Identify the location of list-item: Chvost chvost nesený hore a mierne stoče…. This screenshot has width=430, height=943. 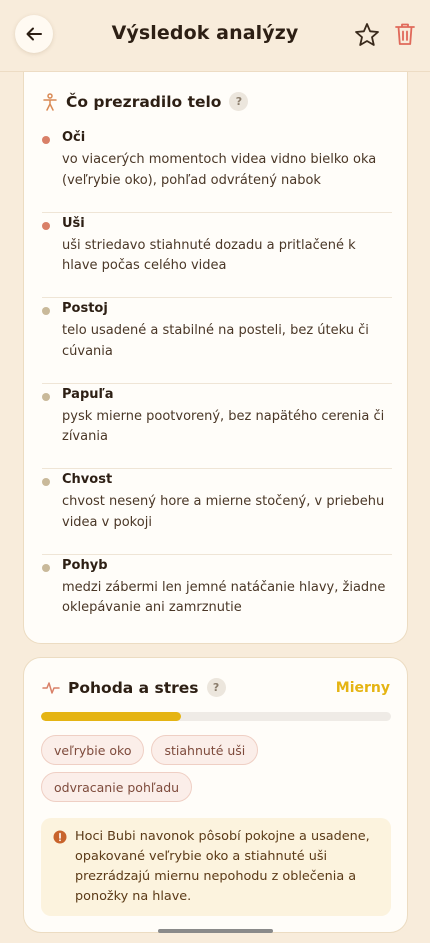
(217, 512).